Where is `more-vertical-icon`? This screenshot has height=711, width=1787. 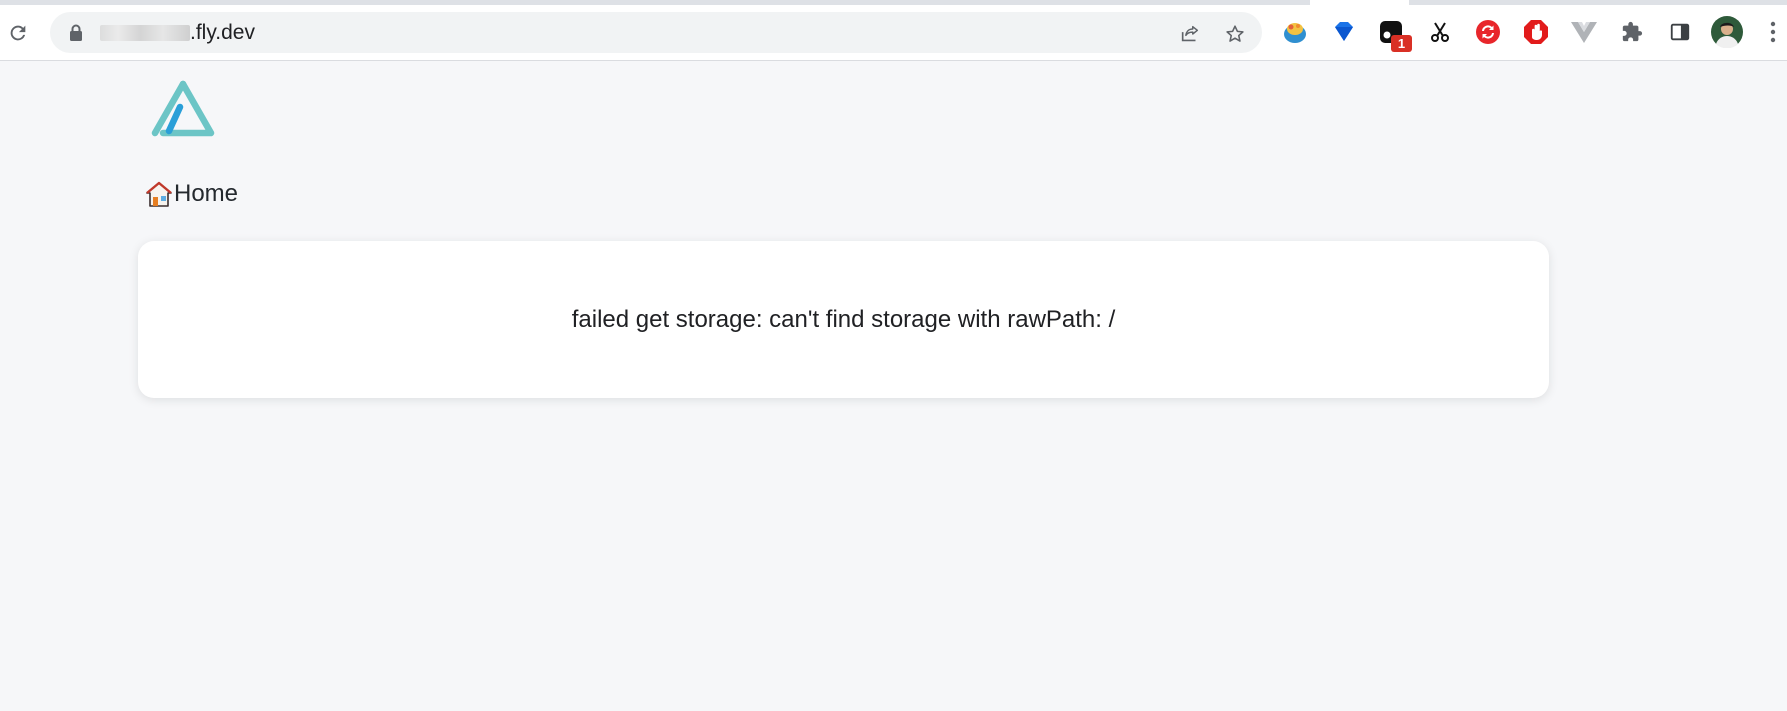
more-vertical-icon is located at coordinates (1773, 32).